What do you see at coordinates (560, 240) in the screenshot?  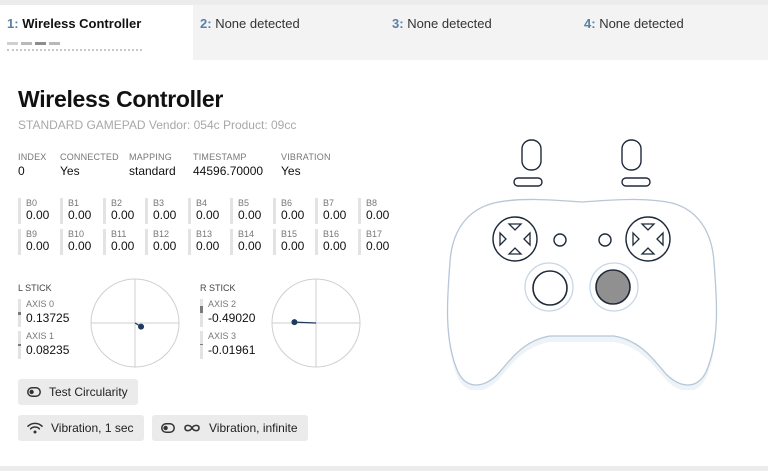 I see `select-button` at bounding box center [560, 240].